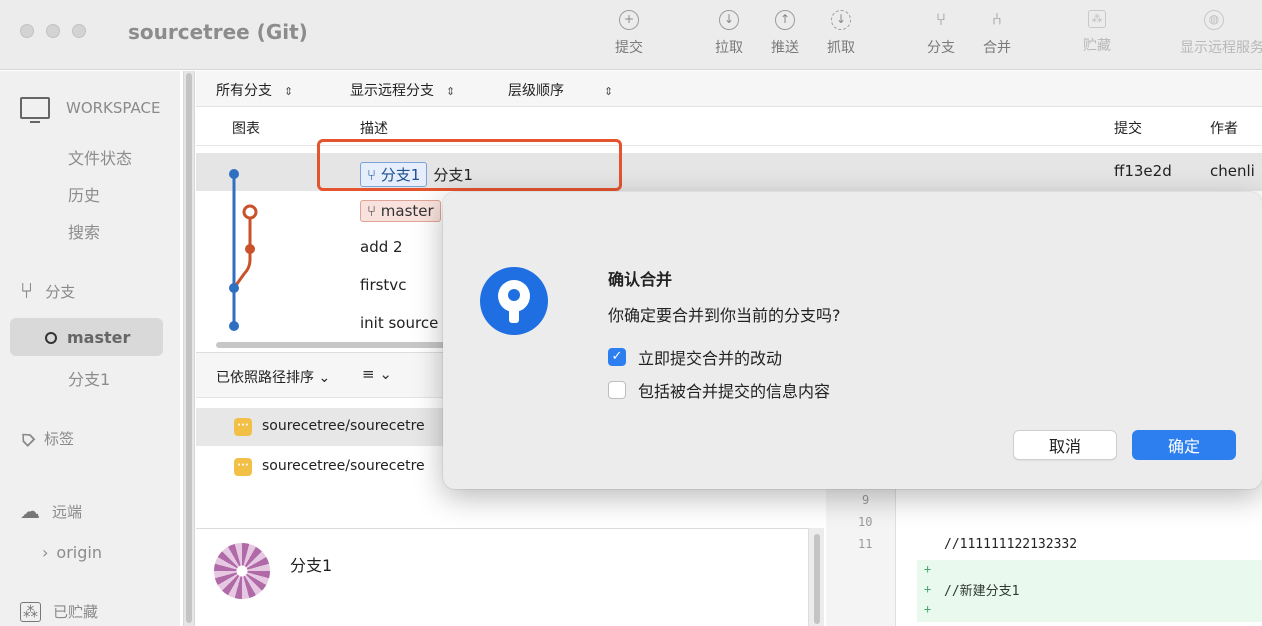  What do you see at coordinates (997, 48) in the screenshot?
I see `merge-tool-label: 合并` at bounding box center [997, 48].